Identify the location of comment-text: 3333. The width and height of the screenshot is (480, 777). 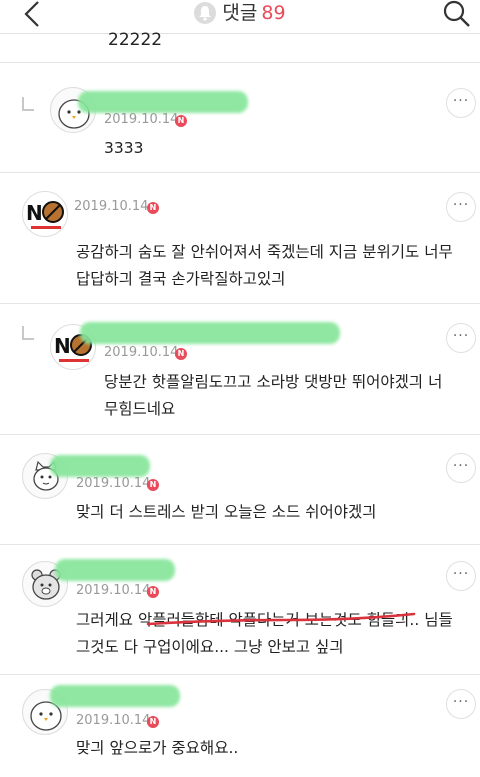
(124, 148).